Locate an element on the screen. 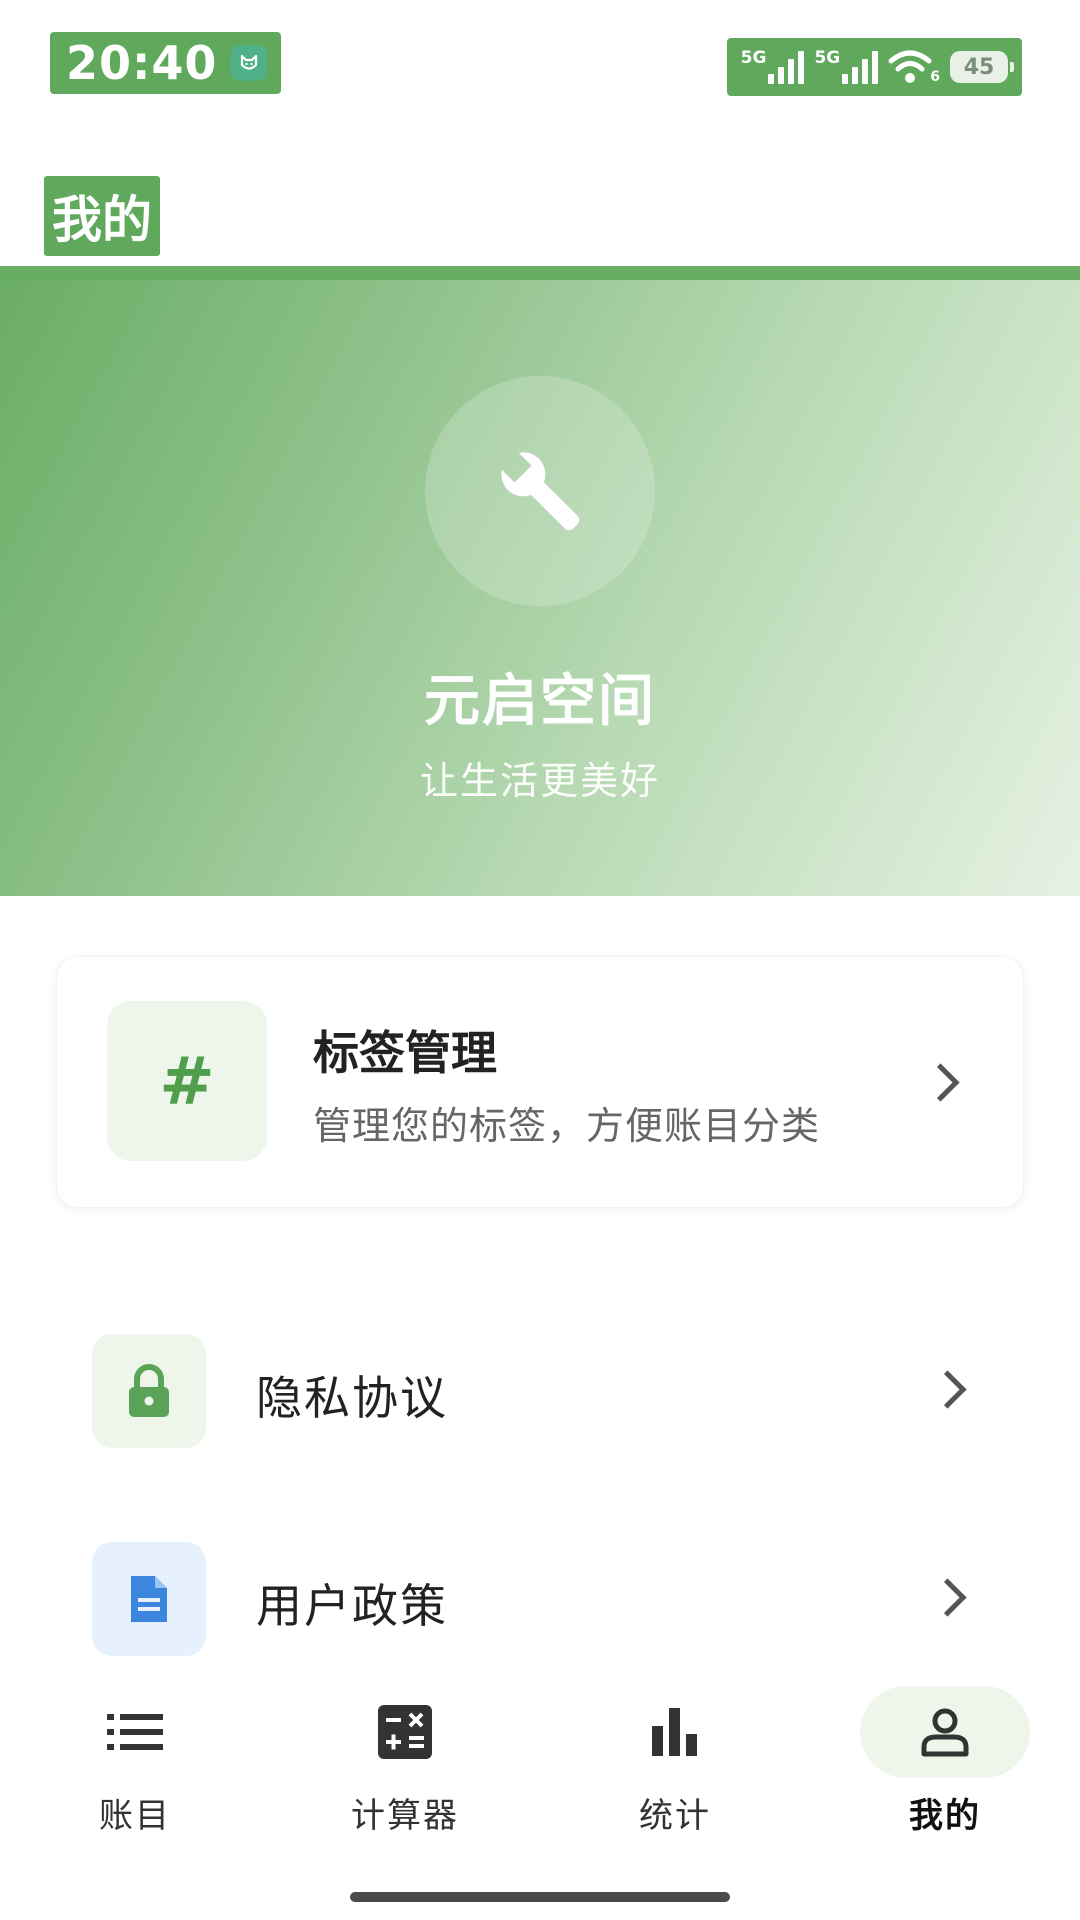  nav-tab-accounts: 账目 is located at coordinates (135, 1760).